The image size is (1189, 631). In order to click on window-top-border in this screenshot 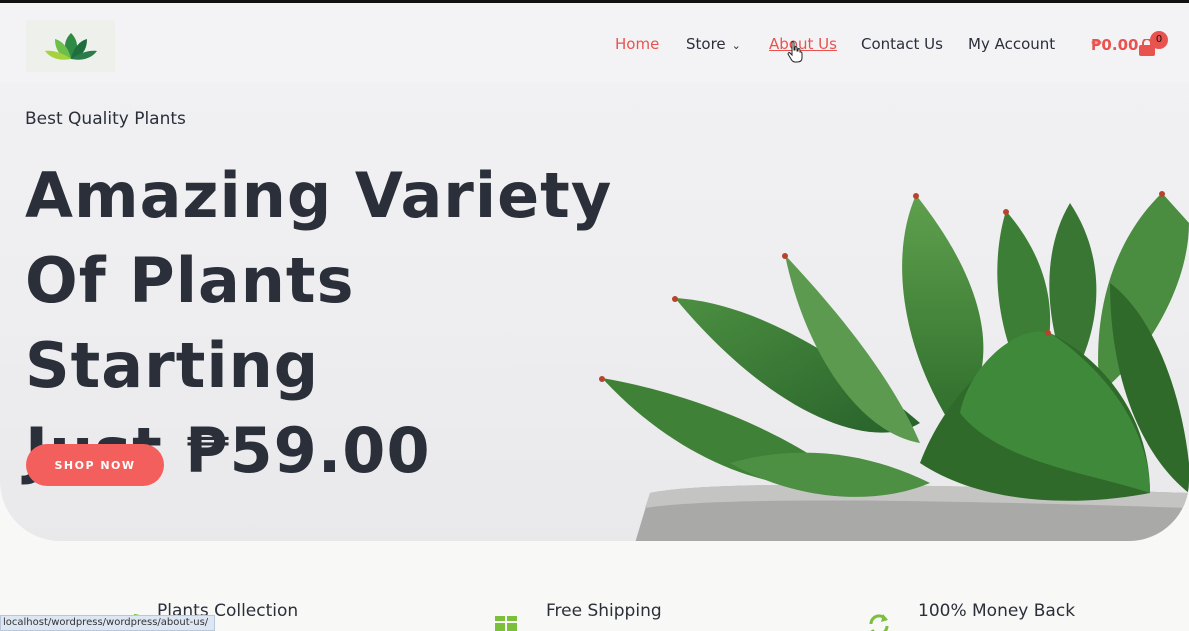, I will do `click(594, 1)`.